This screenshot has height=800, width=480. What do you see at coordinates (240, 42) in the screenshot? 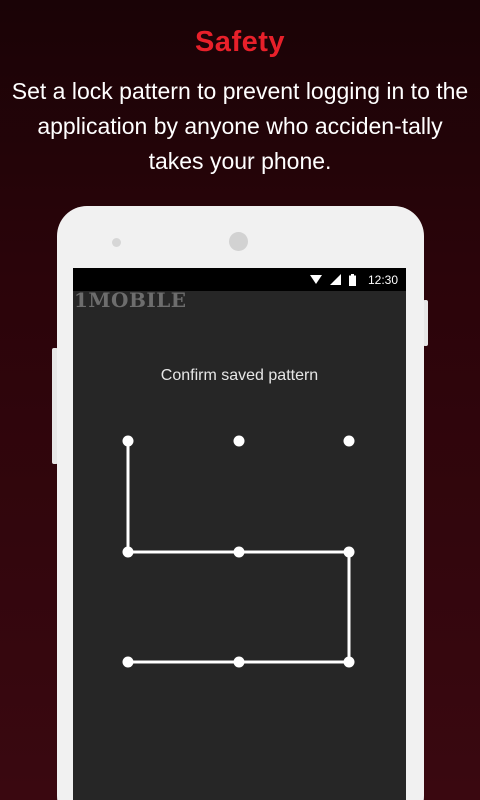
I see `feature-title: Safety` at bounding box center [240, 42].